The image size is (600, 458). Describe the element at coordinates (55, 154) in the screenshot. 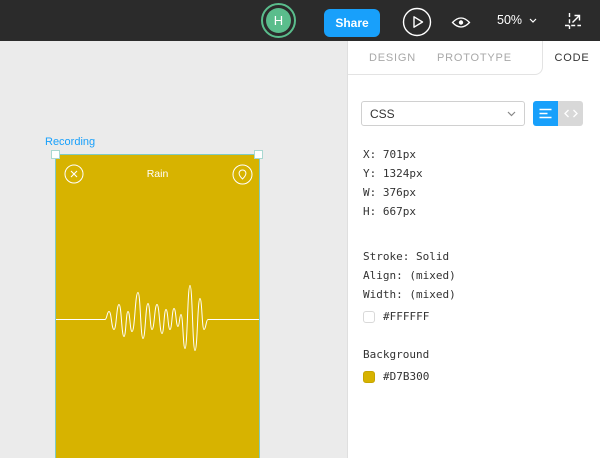

I see `selection-handle-top-left` at that location.